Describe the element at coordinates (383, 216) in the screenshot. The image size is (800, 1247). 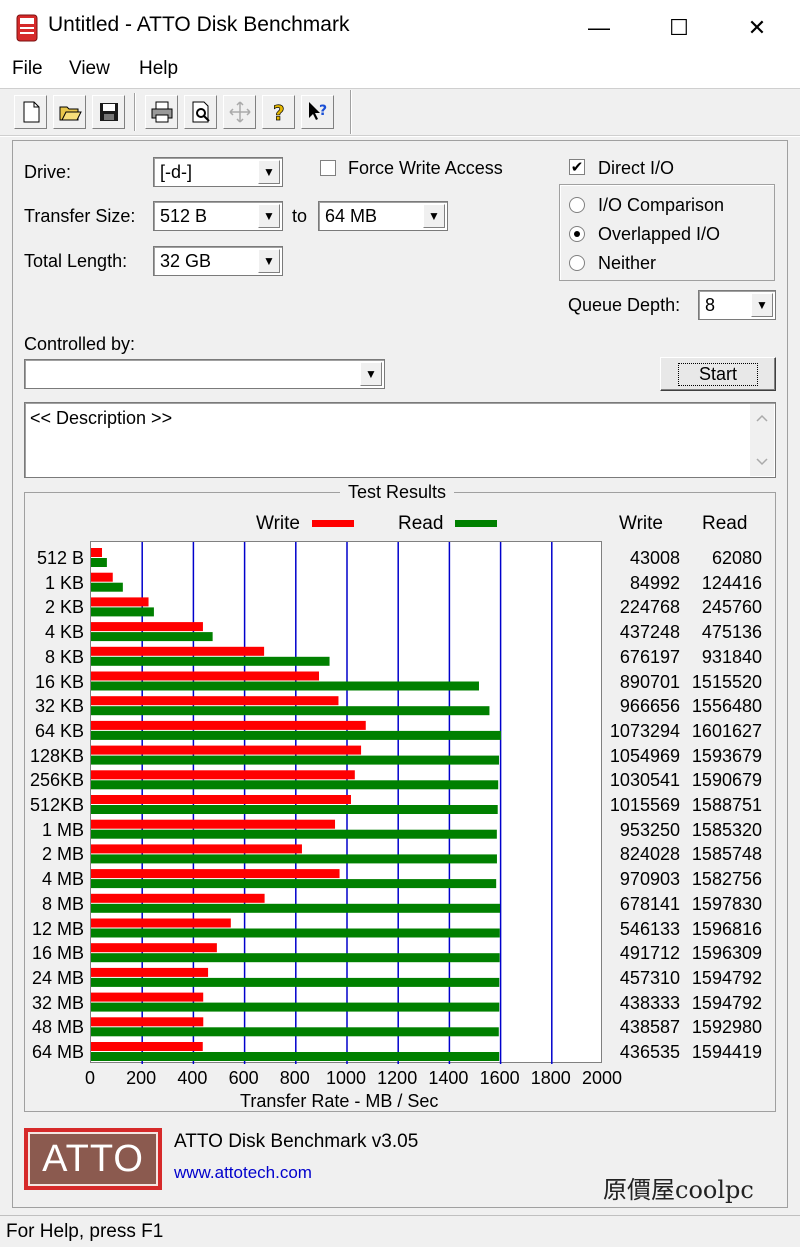
I see `transfer-to-select: 64 MB ▼` at that location.